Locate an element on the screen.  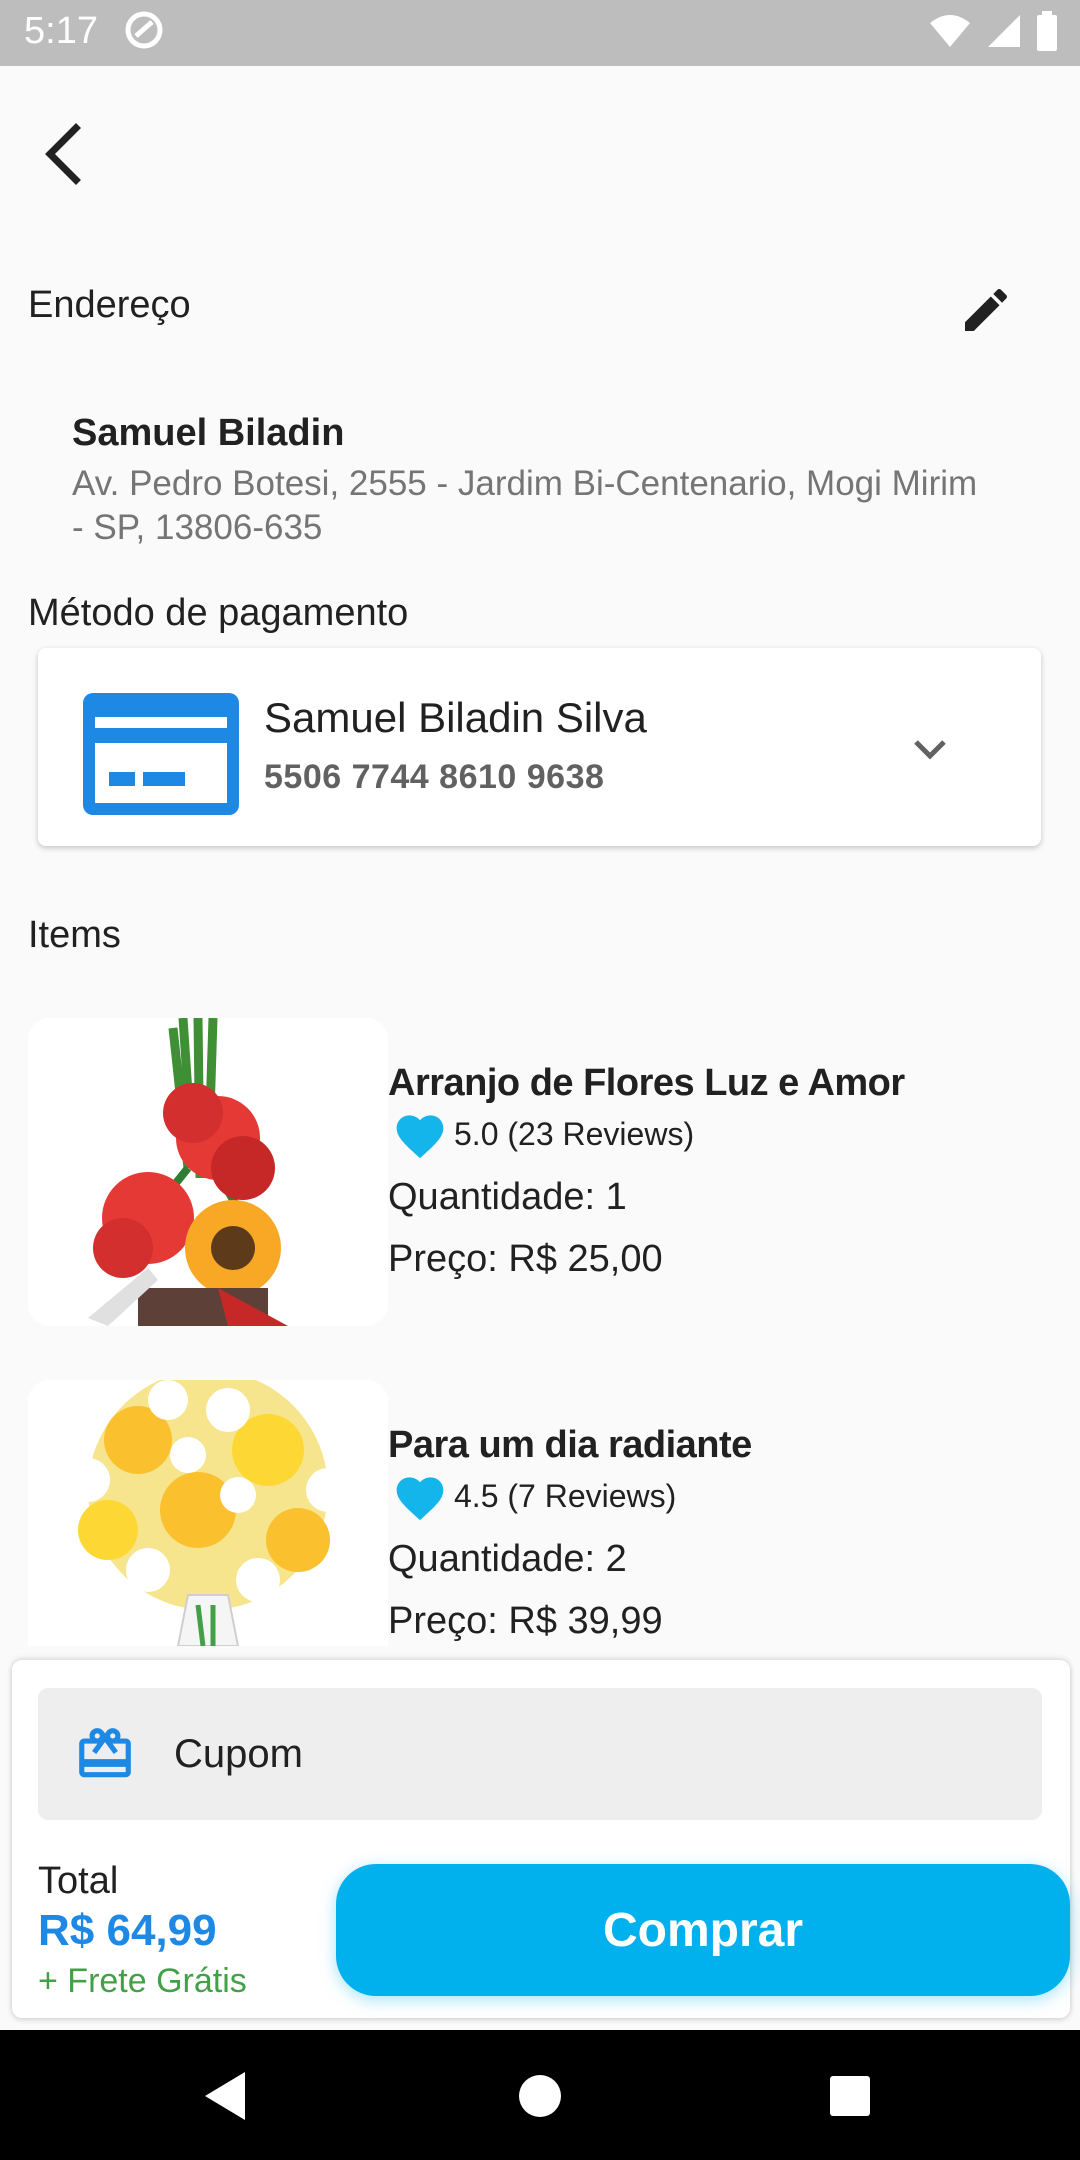
signal-icon is located at coordinates (1004, 33).